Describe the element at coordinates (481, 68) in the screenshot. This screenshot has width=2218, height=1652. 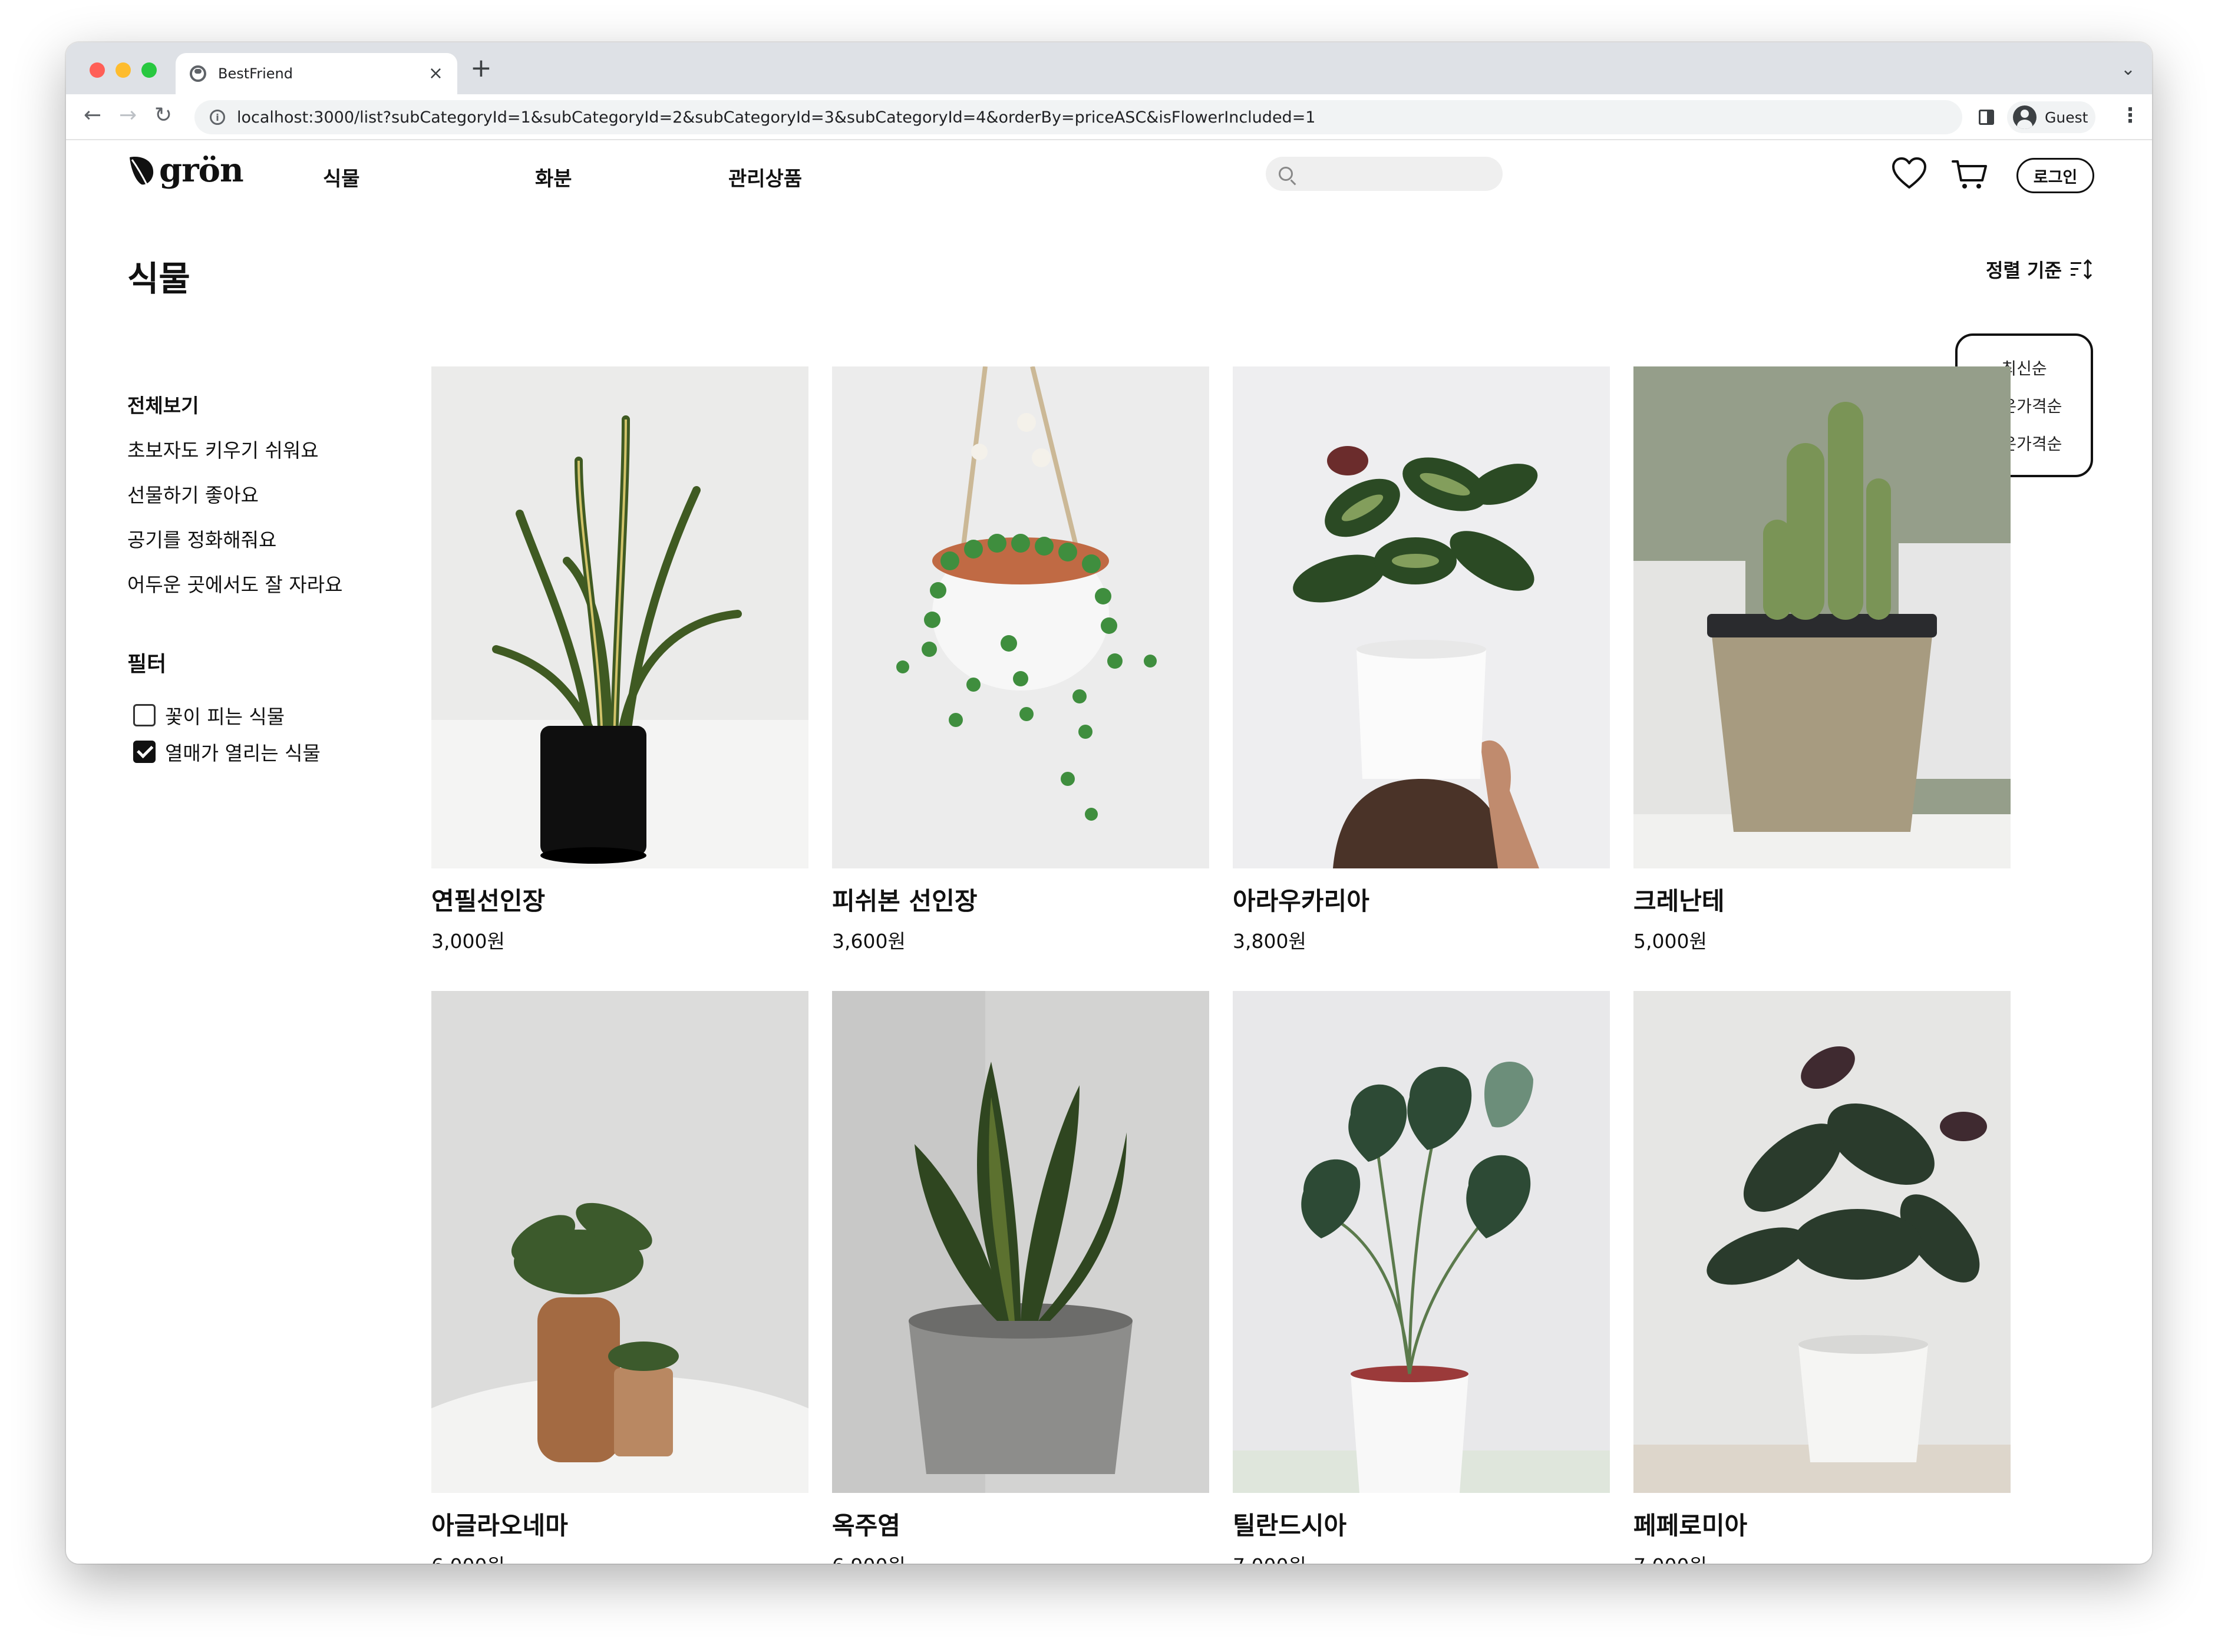
I see `new-tab-button: +` at that location.